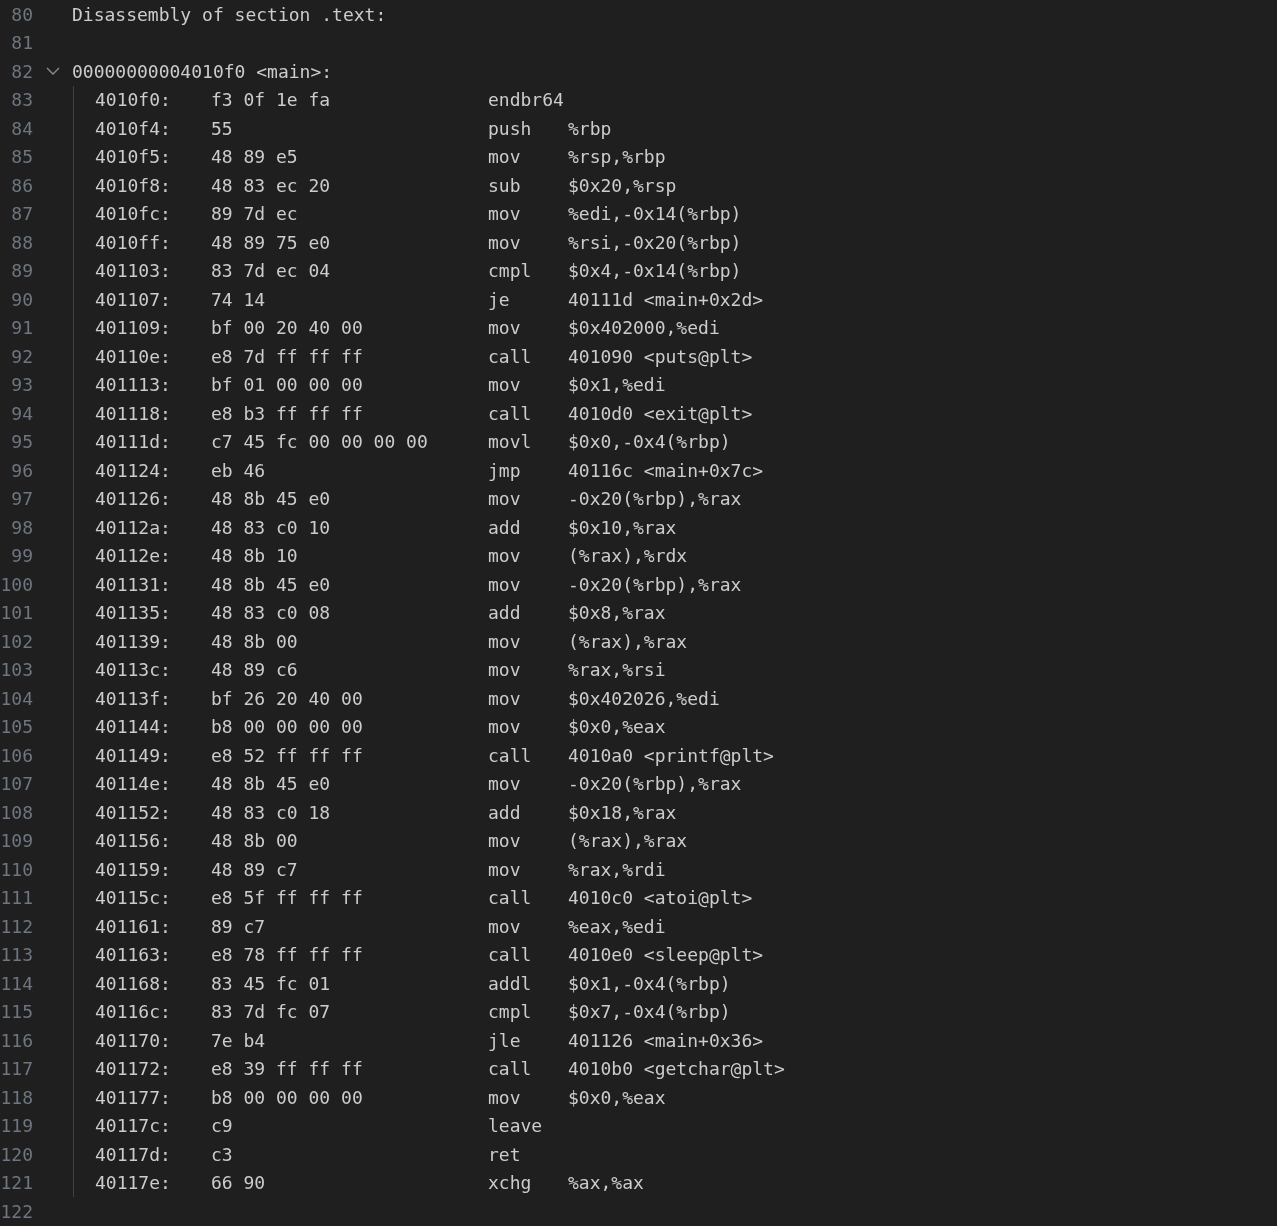 Image resolution: width=1277 pixels, height=1226 pixels. Describe the element at coordinates (133, 898) in the screenshot. I see `instruction-address: 40115c:` at that location.